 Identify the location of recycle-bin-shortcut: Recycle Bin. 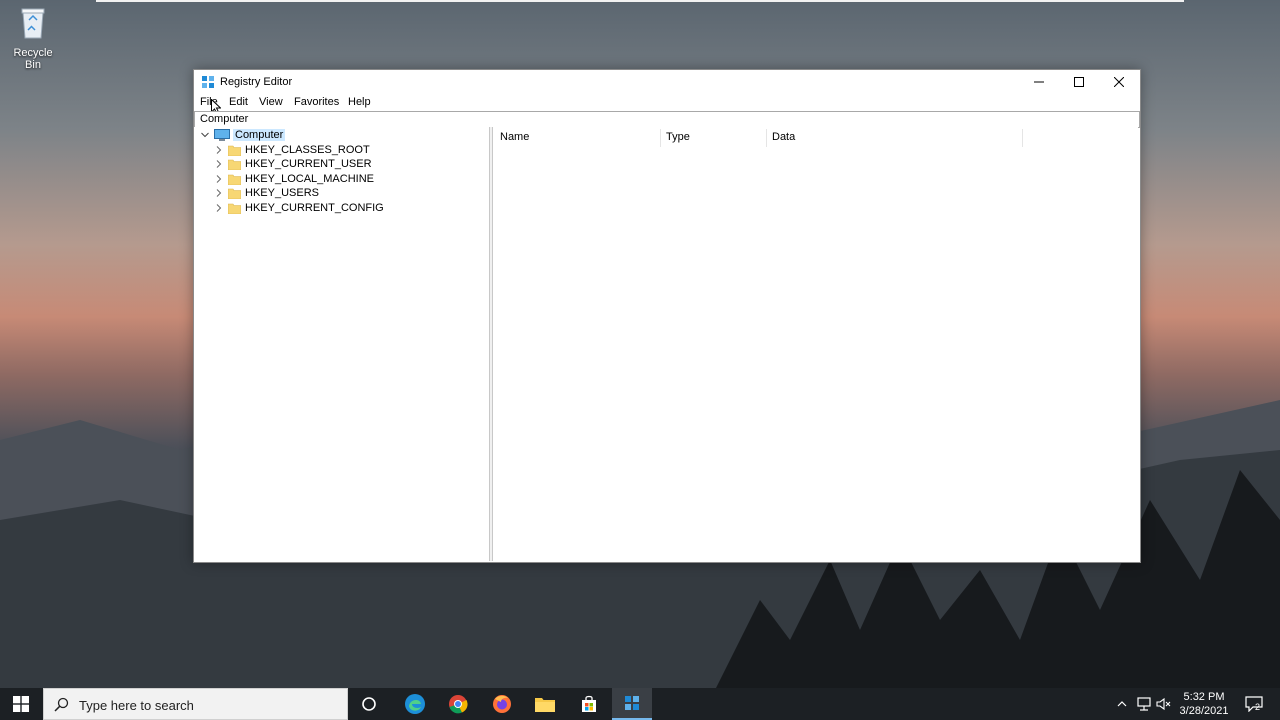
(33, 38).